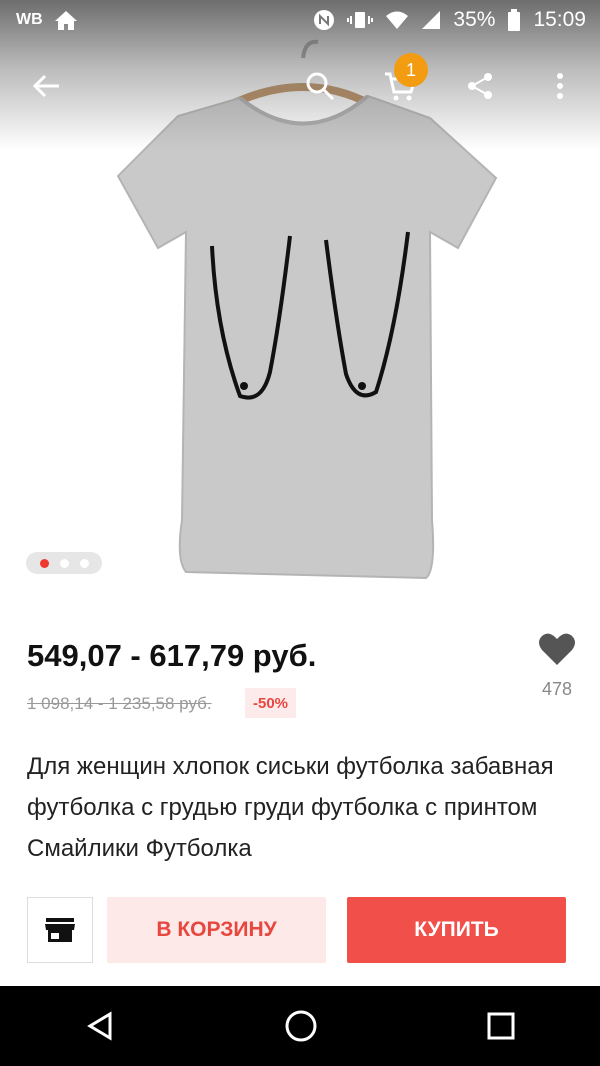  I want to click on action-bar: В КОРЗИНУ КУПИТЬ, so click(300, 930).